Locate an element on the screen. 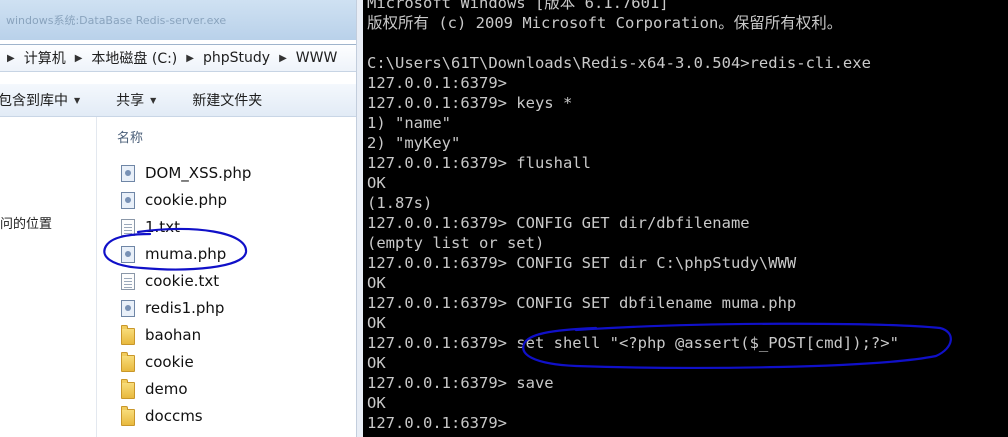  console-line: 127.0.0.1:6379> flushall is located at coordinates (479, 163).